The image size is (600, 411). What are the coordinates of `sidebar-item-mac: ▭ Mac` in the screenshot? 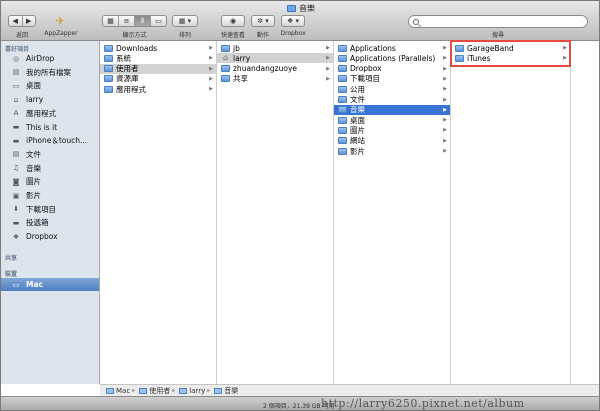 It's located at (50, 284).